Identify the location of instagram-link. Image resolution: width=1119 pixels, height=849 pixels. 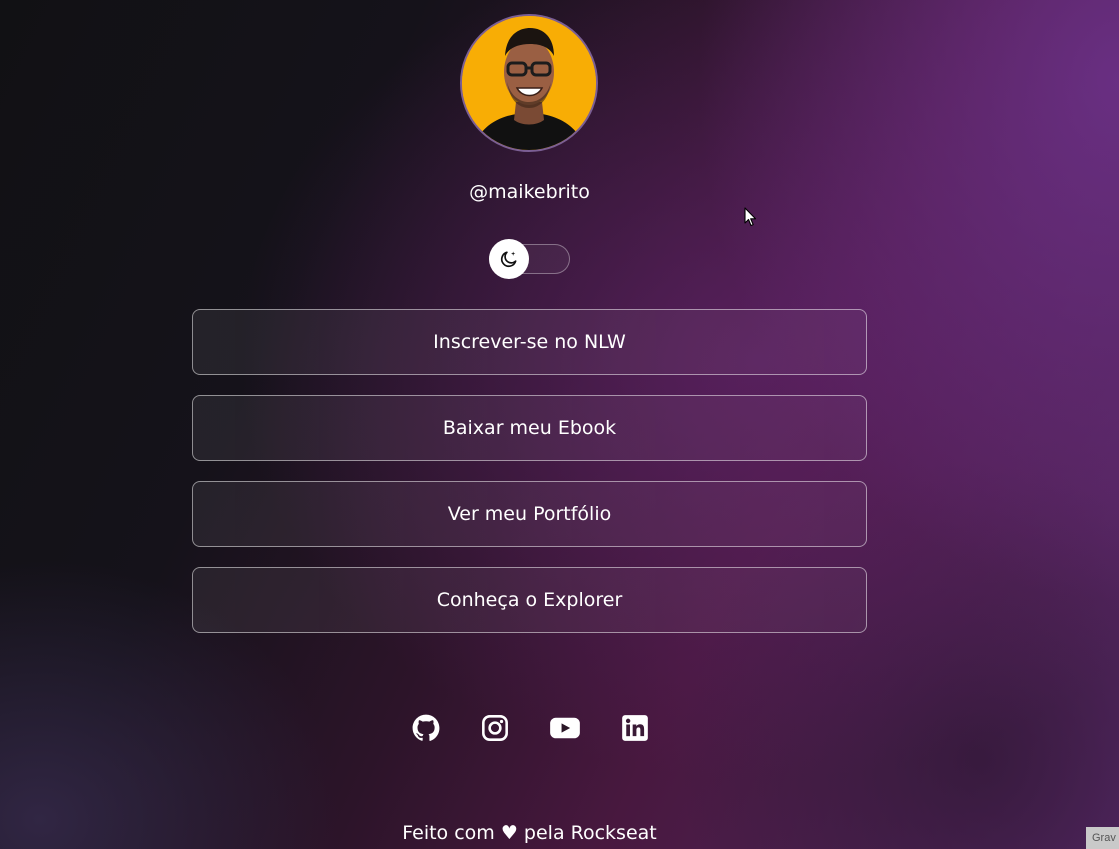
(495, 728).